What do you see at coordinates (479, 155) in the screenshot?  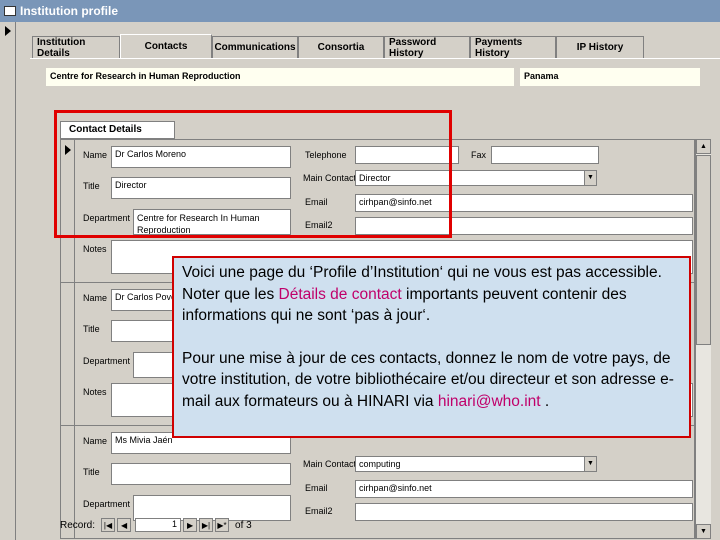 I see `fax-label: Fax` at bounding box center [479, 155].